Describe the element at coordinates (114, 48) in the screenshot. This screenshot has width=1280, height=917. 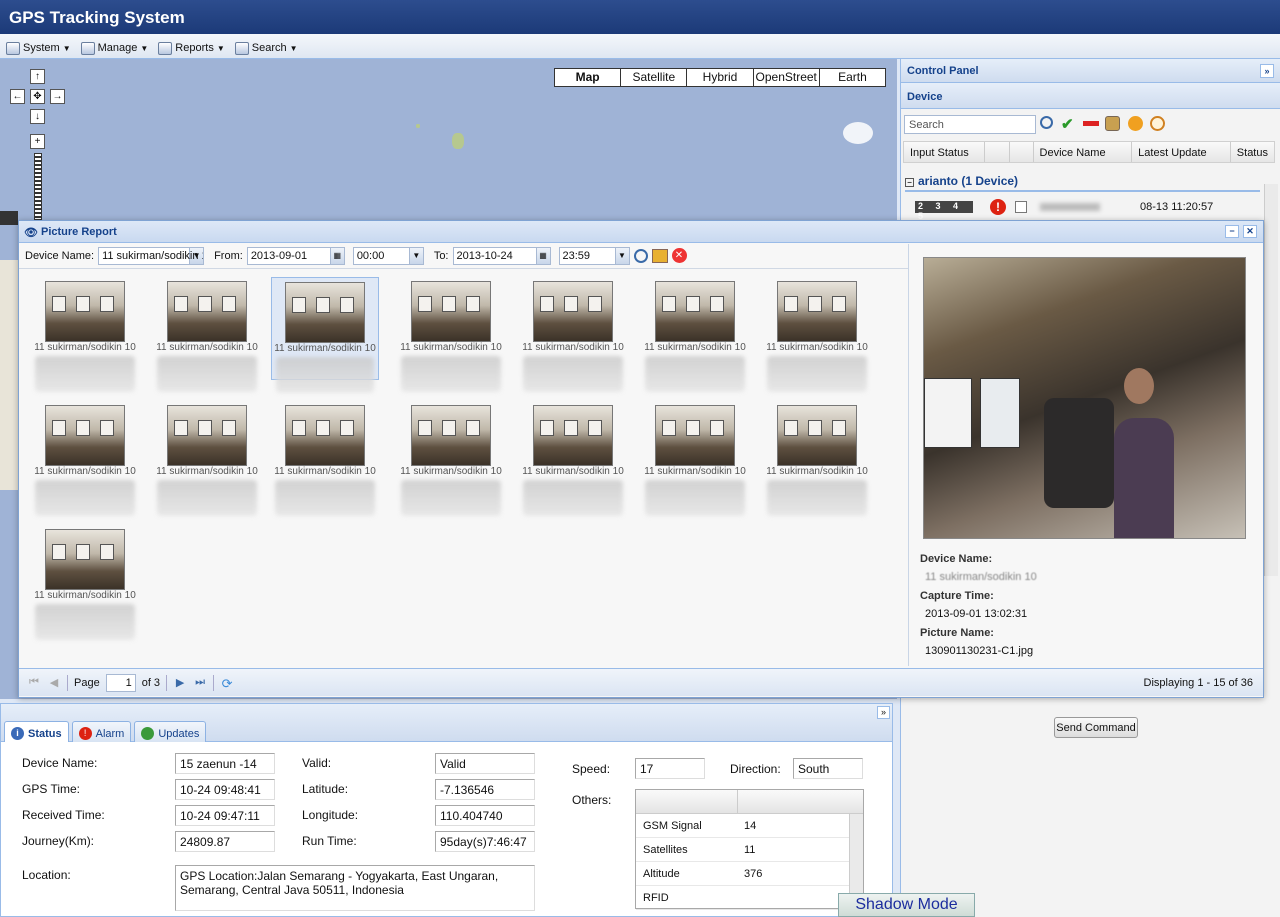
I see `menu-manage: Manage ▼` at that location.